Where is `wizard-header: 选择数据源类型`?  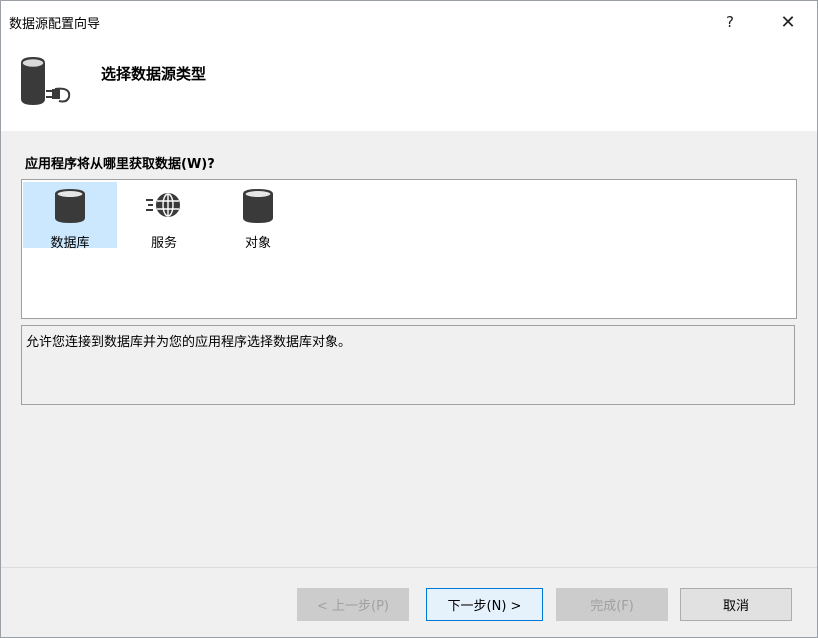 wizard-header: 选择数据源类型 is located at coordinates (409, 87).